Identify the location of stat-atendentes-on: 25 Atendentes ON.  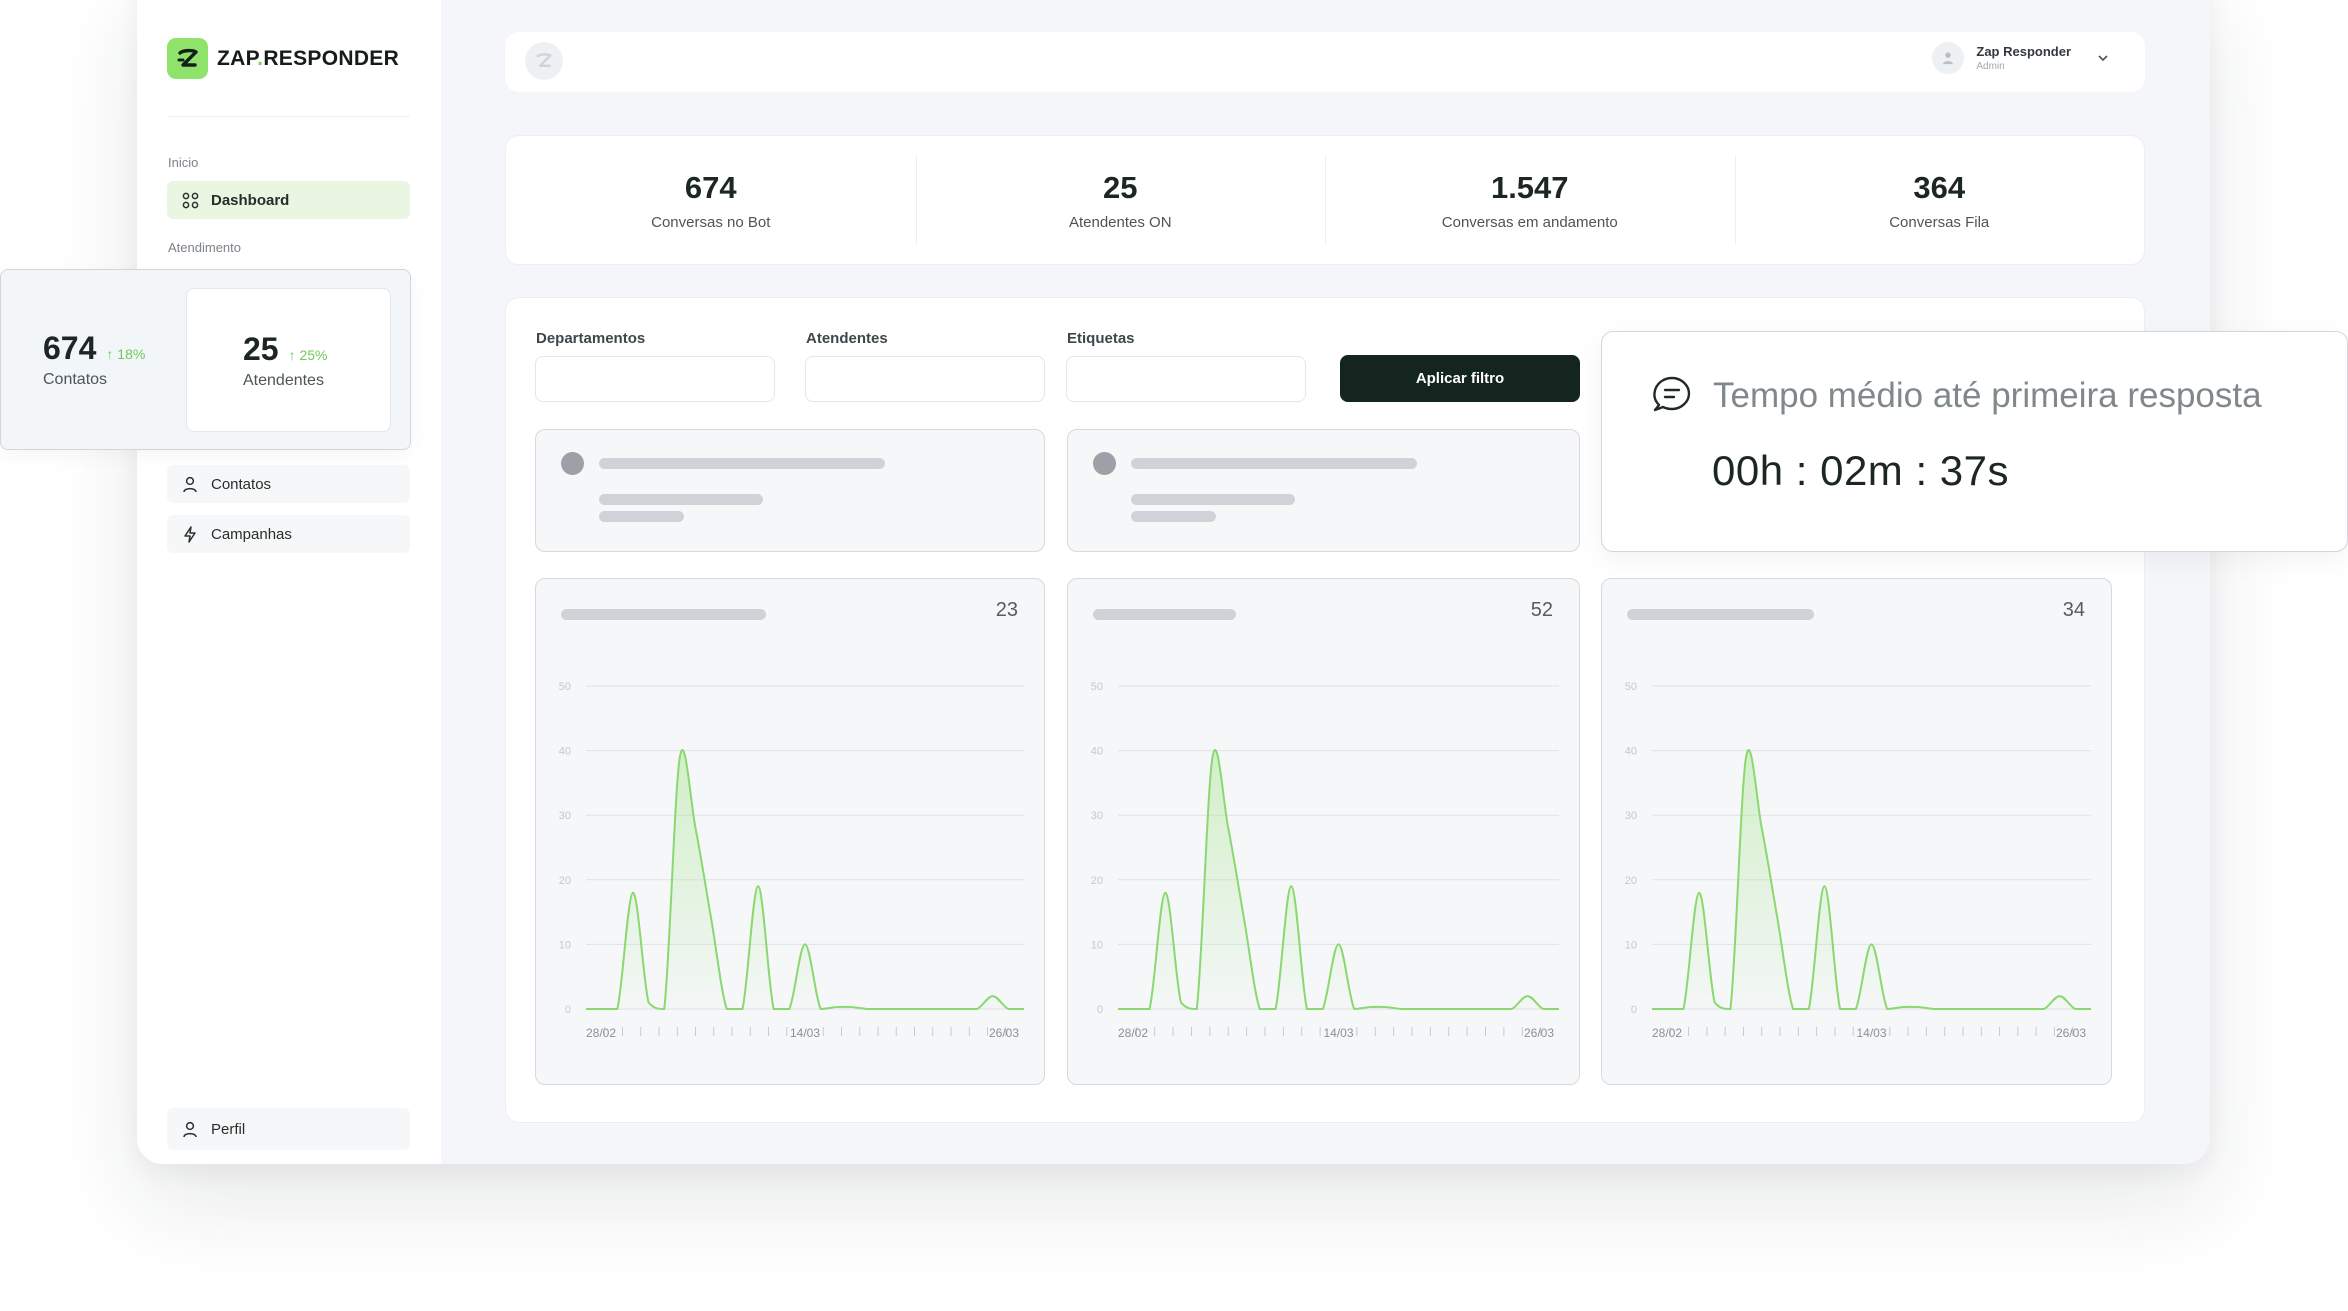
(1120, 200).